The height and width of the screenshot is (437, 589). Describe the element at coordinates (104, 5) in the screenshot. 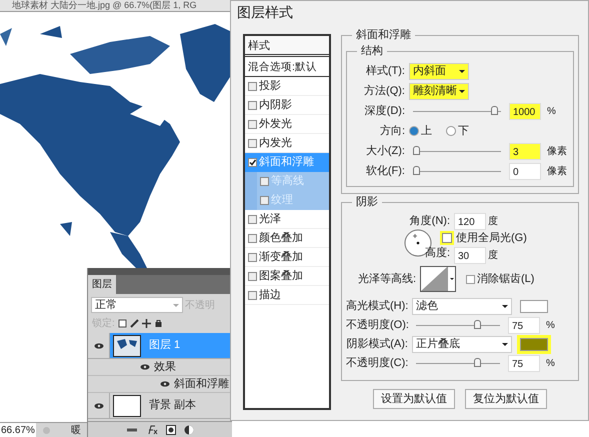

I see `window-title: 地球素材 大陆分一地.jpg @ 66.7%(图层 1, RG` at that location.